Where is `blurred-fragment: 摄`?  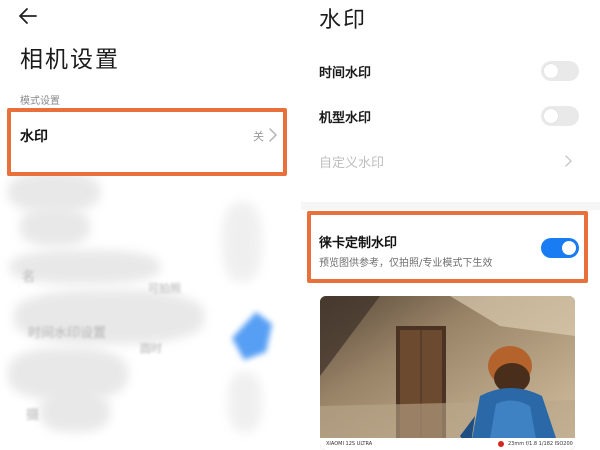 blurred-fragment: 摄 is located at coordinates (33, 415).